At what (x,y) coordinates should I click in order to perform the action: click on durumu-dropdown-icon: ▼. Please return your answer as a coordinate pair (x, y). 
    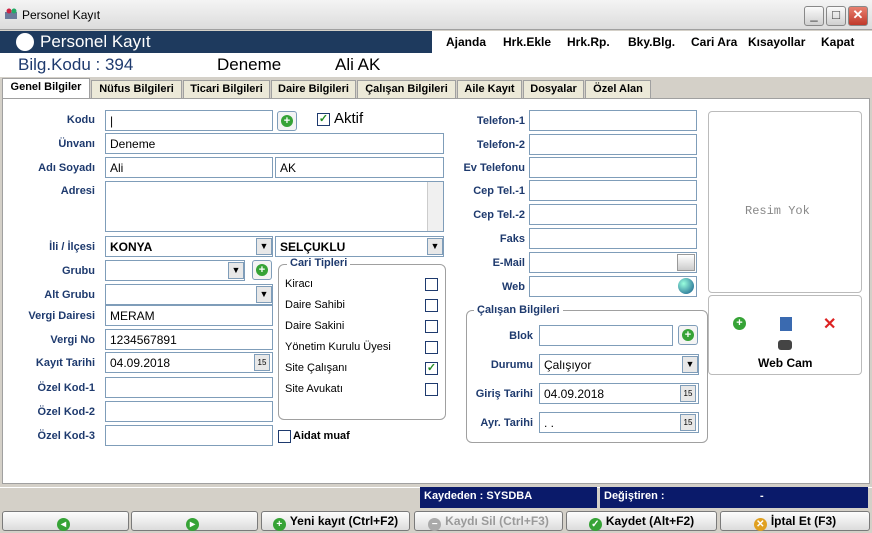
    Looking at the image, I should click on (690, 364).